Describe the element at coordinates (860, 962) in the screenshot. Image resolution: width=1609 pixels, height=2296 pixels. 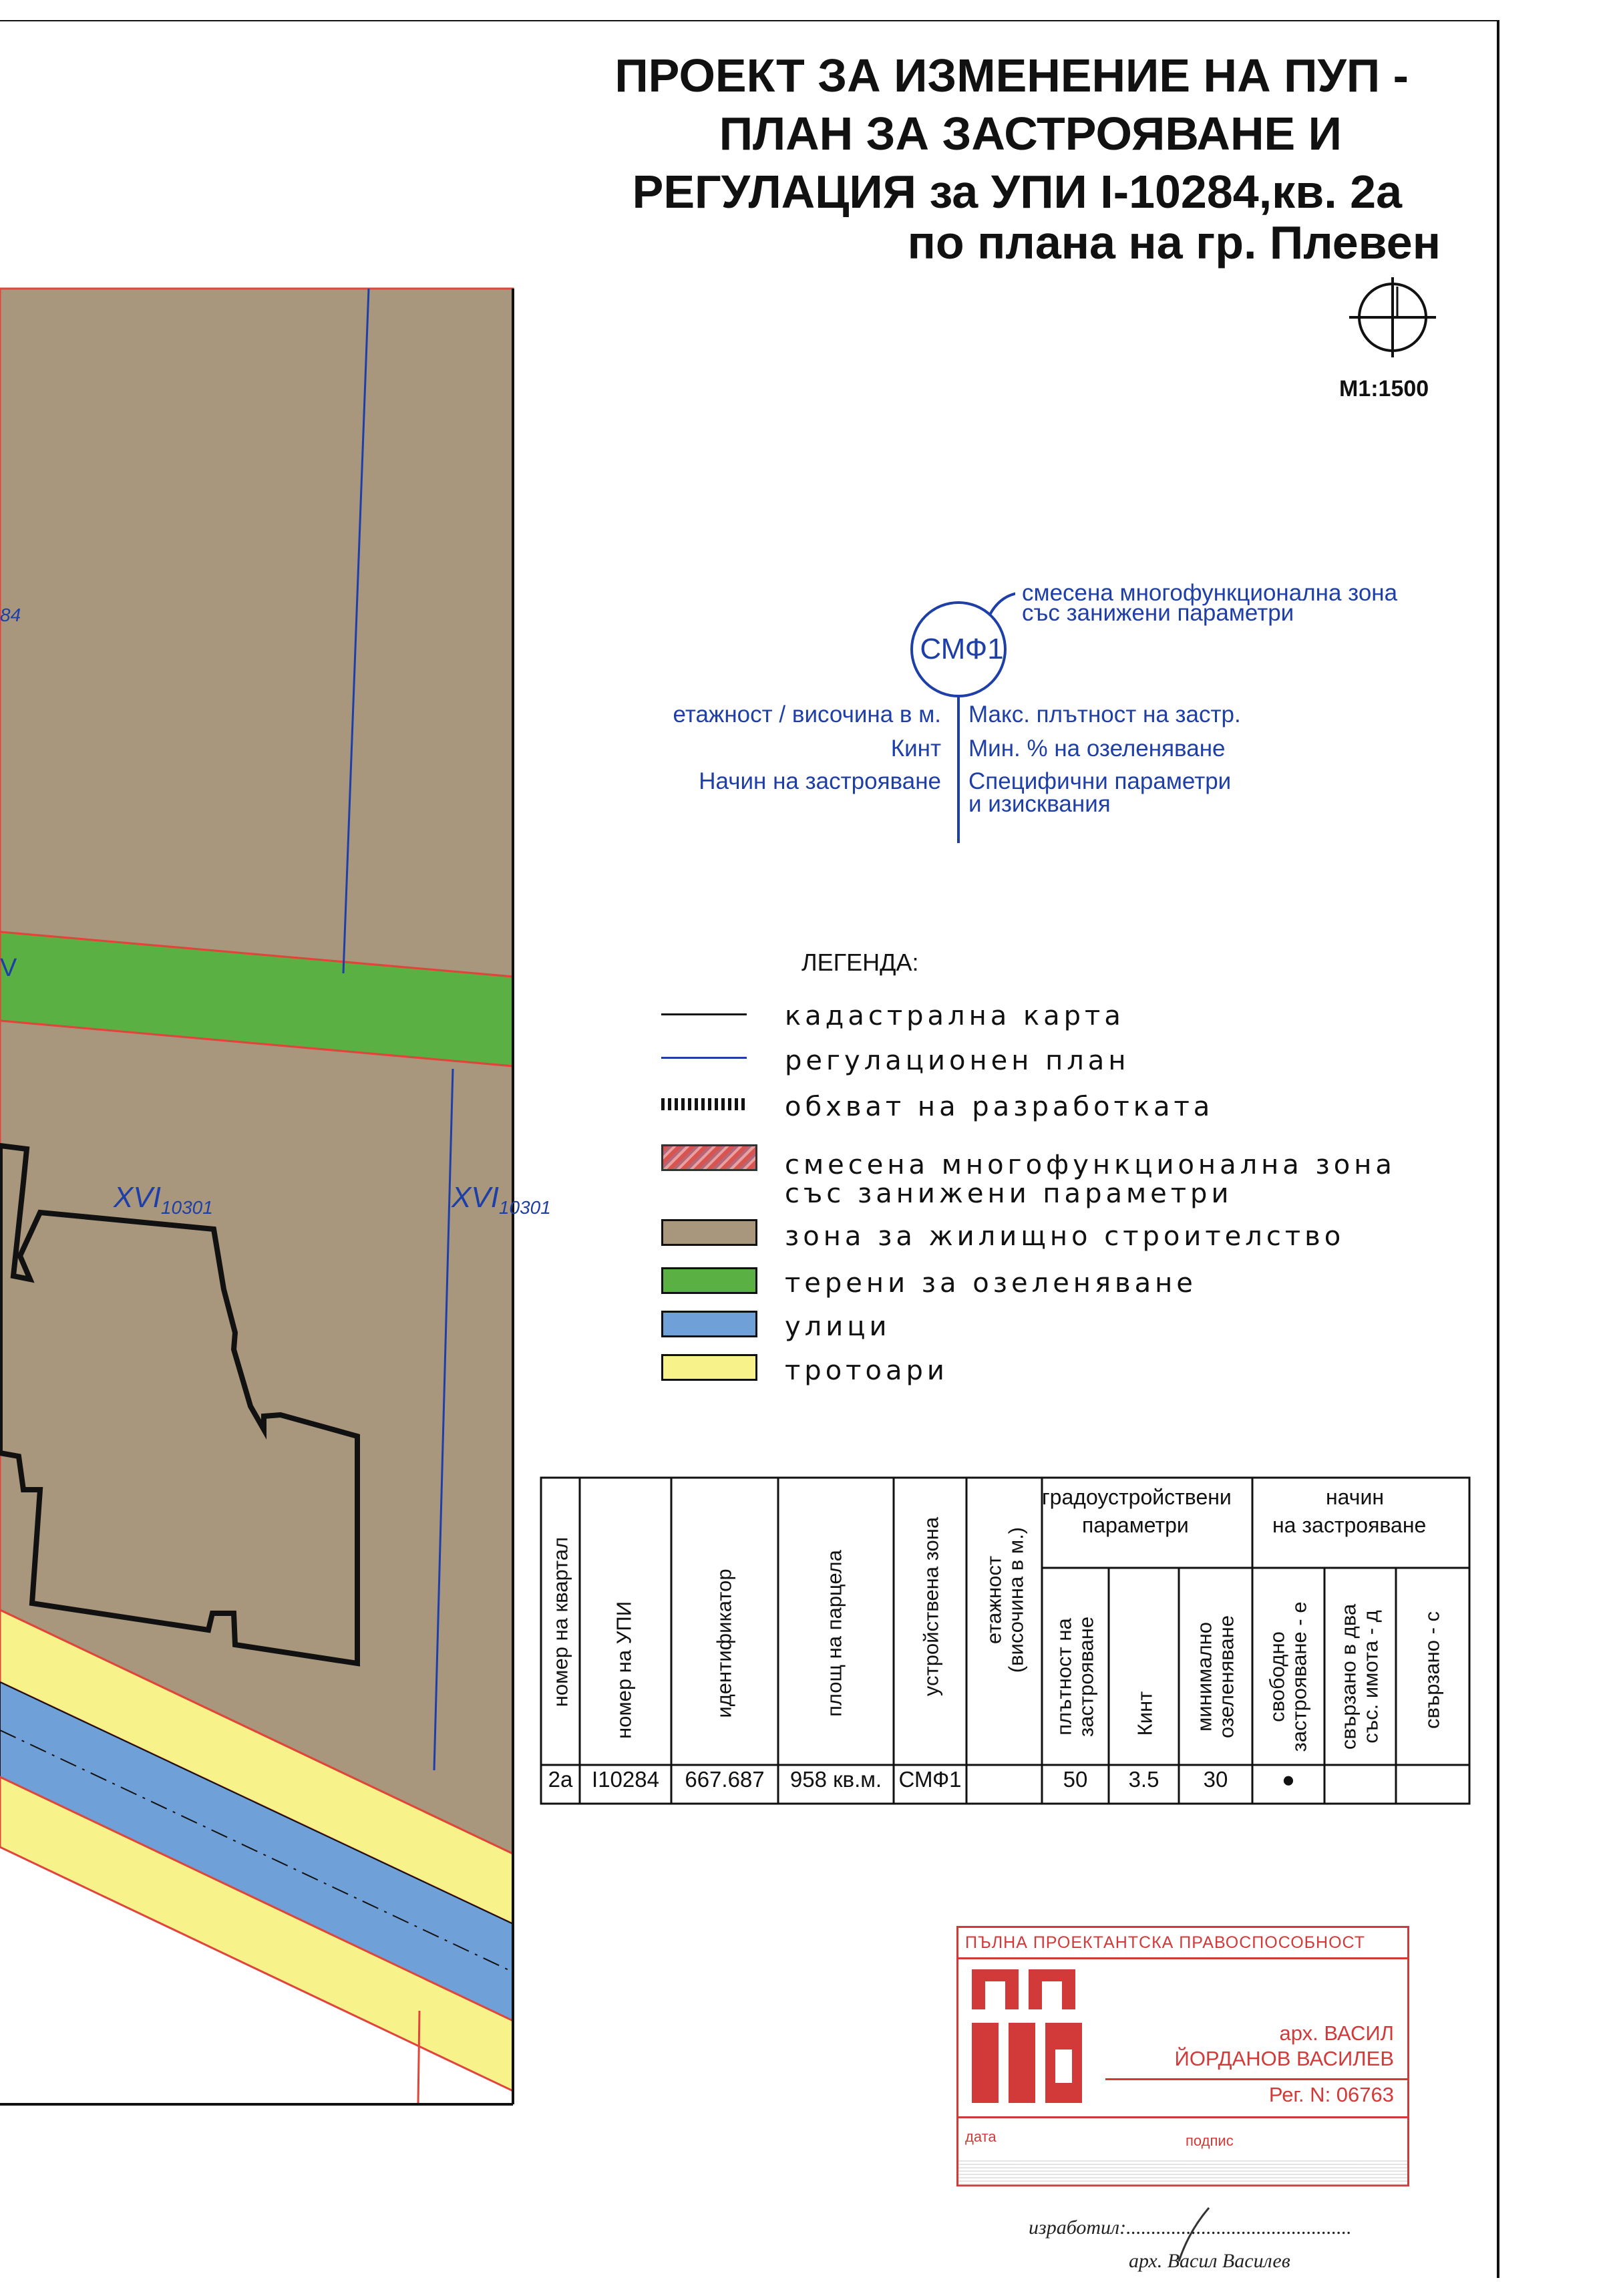
I see `legend-title: ЛЕГЕНДА:` at that location.